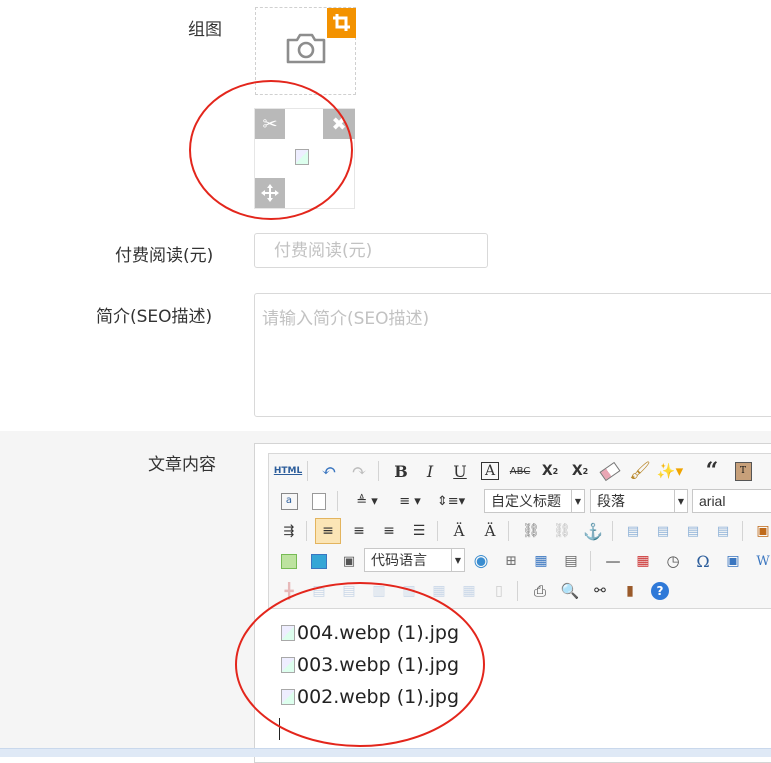 The width and height of the screenshot is (771, 763). Describe the element at coordinates (182, 465) in the screenshot. I see `content-label: 文章内容` at that location.